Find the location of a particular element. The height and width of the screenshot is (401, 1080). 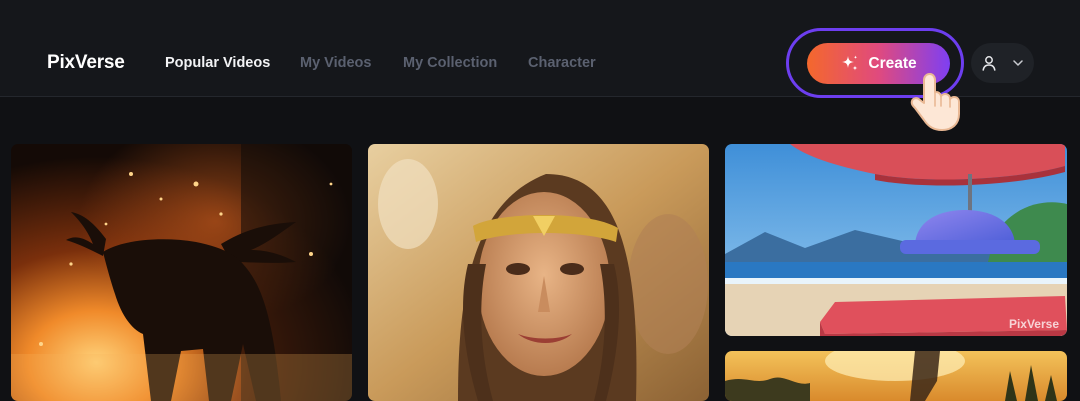

pixverse-logo: PixVerse is located at coordinates (86, 63).